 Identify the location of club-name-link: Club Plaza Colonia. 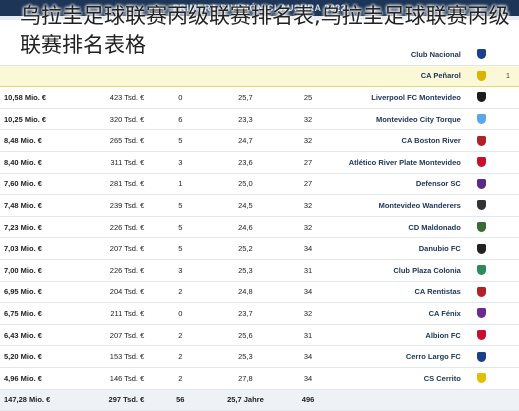
(401, 270).